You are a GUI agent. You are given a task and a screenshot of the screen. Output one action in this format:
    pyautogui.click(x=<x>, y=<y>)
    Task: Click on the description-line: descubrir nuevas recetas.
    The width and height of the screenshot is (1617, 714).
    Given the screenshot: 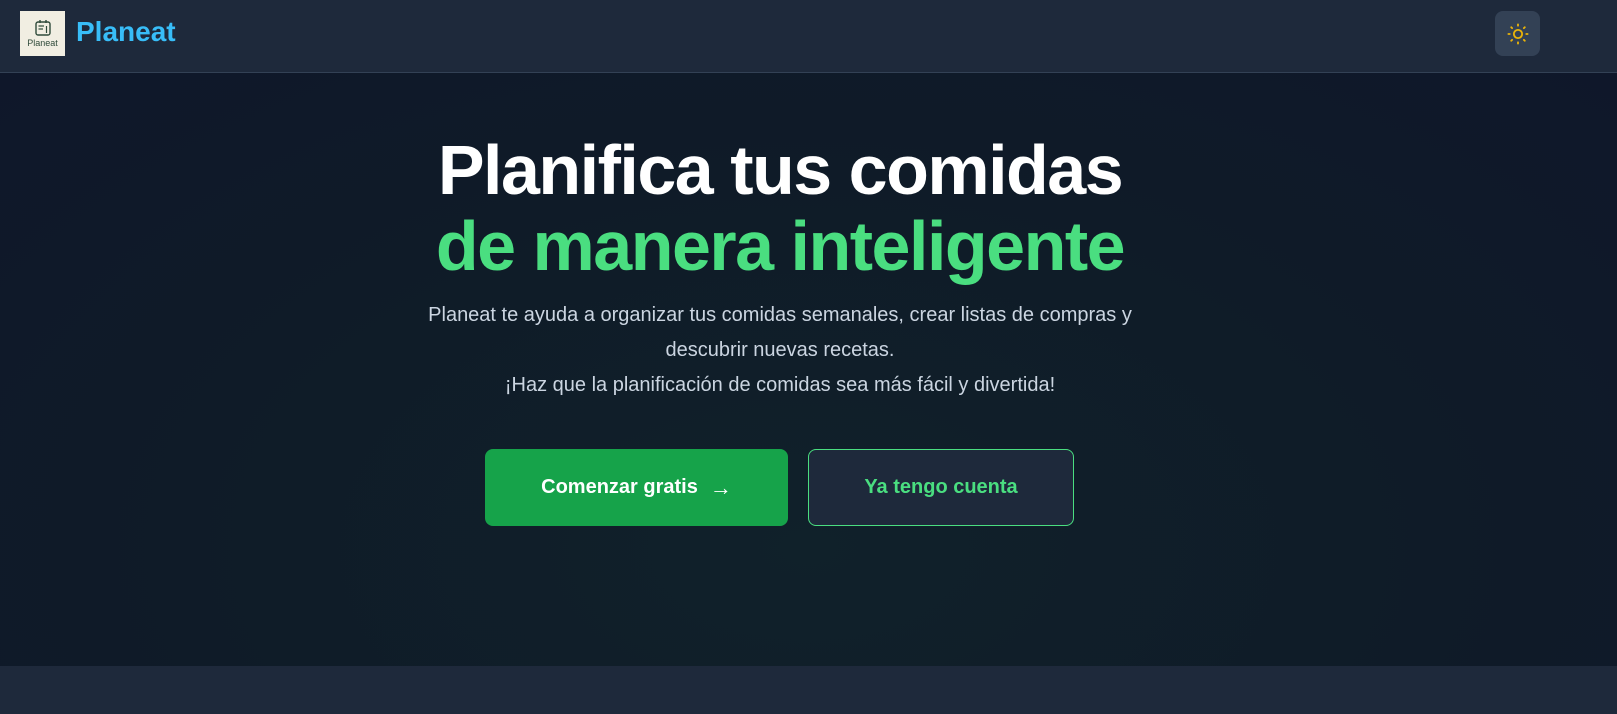 What is the action you would take?
    pyautogui.click(x=780, y=350)
    